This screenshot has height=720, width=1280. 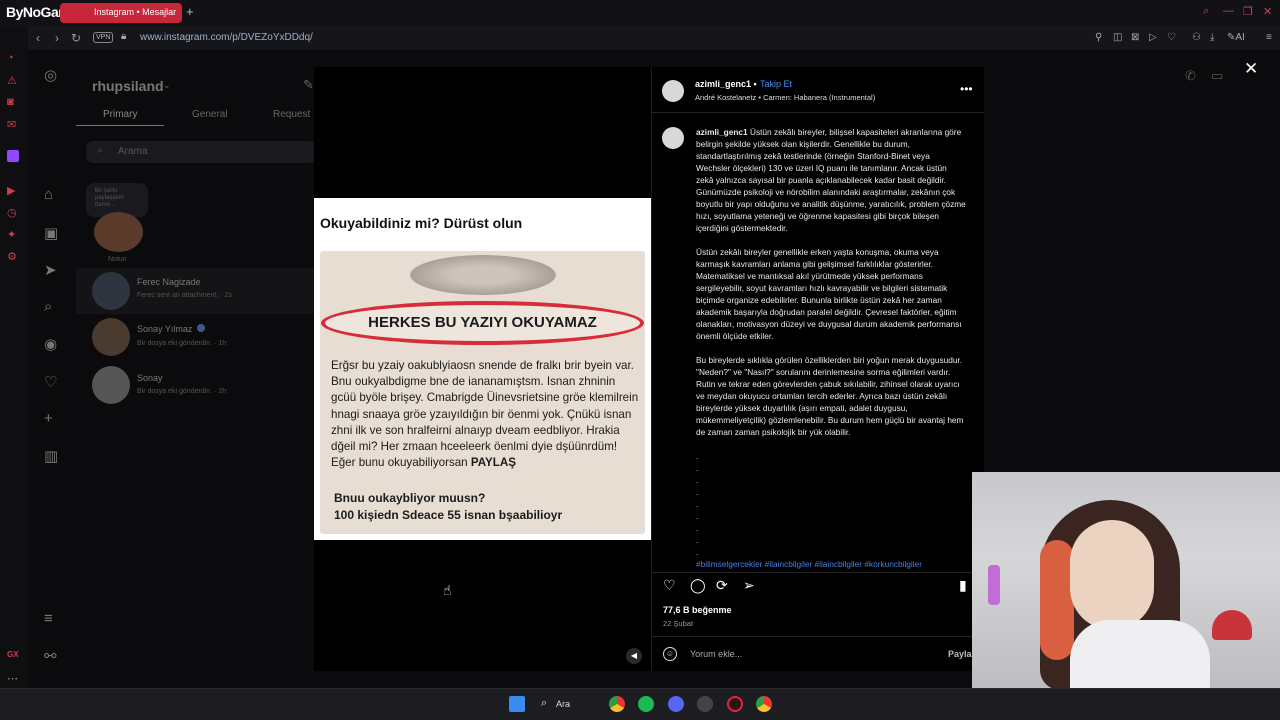 What do you see at coordinates (447, 590) in the screenshot?
I see `hand-cursor-icon: ☝` at bounding box center [447, 590].